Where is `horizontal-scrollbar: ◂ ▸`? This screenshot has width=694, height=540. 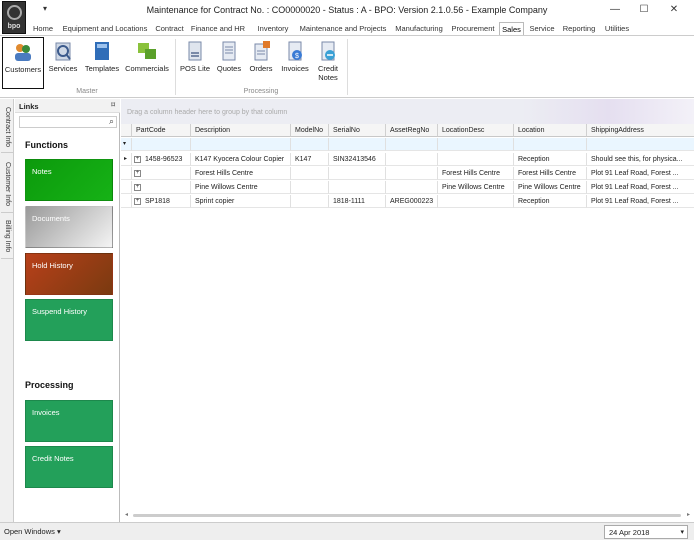 horizontal-scrollbar: ◂ ▸ is located at coordinates (407, 515).